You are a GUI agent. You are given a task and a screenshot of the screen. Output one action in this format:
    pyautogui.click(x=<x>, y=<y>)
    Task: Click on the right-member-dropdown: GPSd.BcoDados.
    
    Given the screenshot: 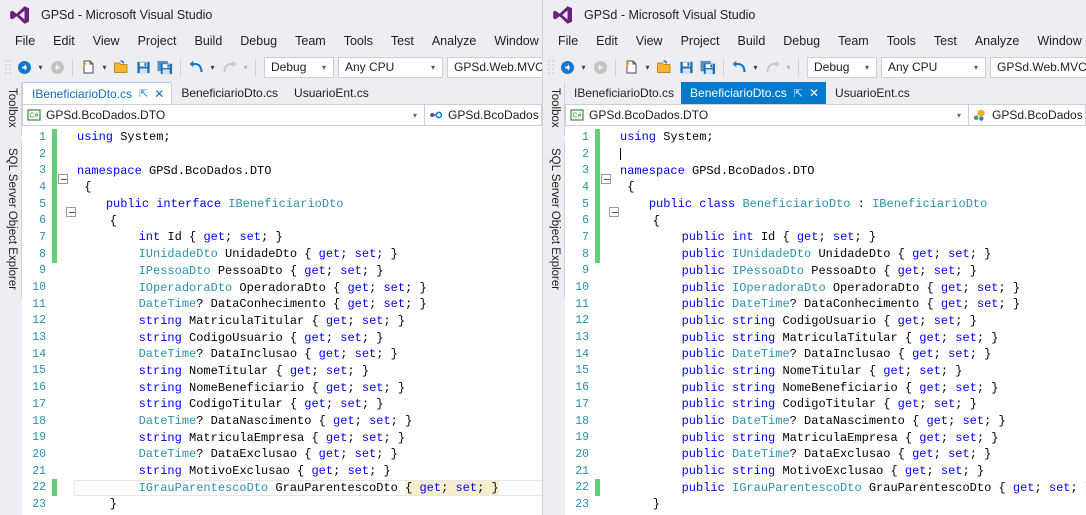 What is the action you would take?
    pyautogui.click(x=1027, y=115)
    